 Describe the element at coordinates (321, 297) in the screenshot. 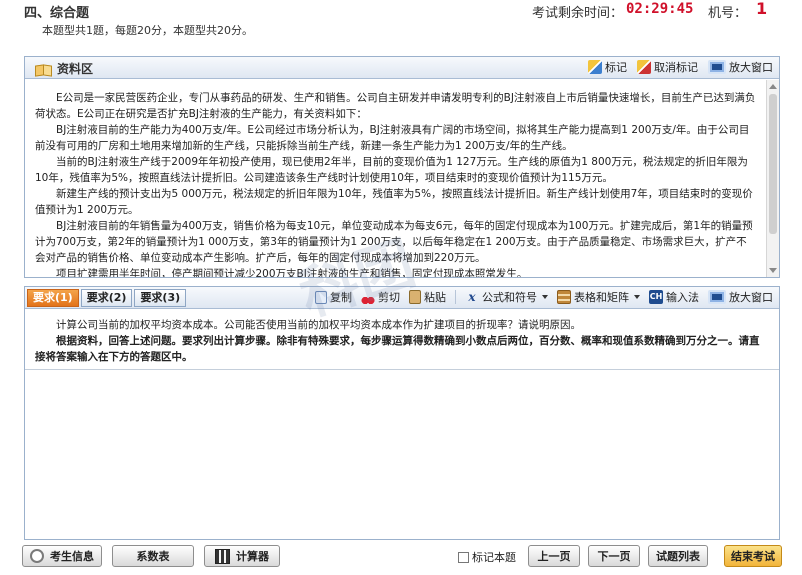

I see `copy-icon` at that location.